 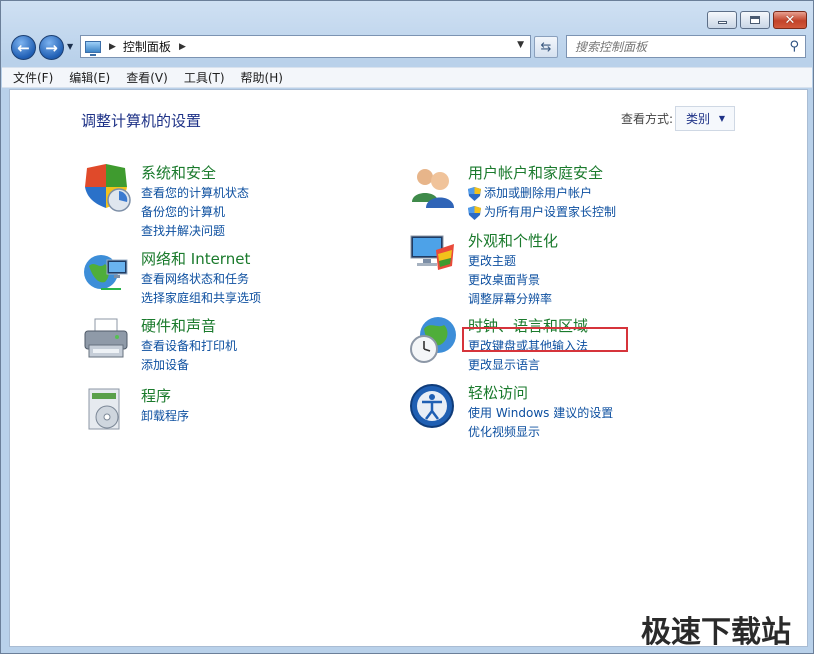 What do you see at coordinates (195, 258) in the screenshot?
I see `category-title: 网络和 Internet` at bounding box center [195, 258].